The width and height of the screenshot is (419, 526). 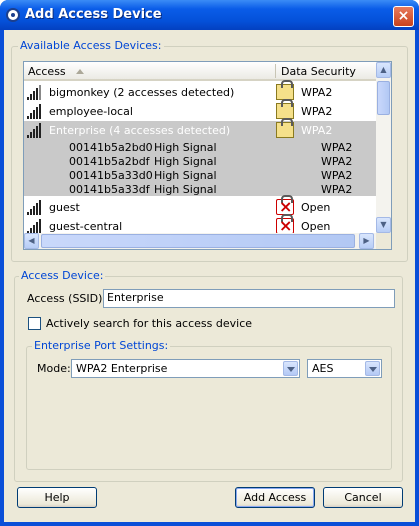 I want to click on scroll-left-arrow-icon: ◀, so click(x=31, y=241).